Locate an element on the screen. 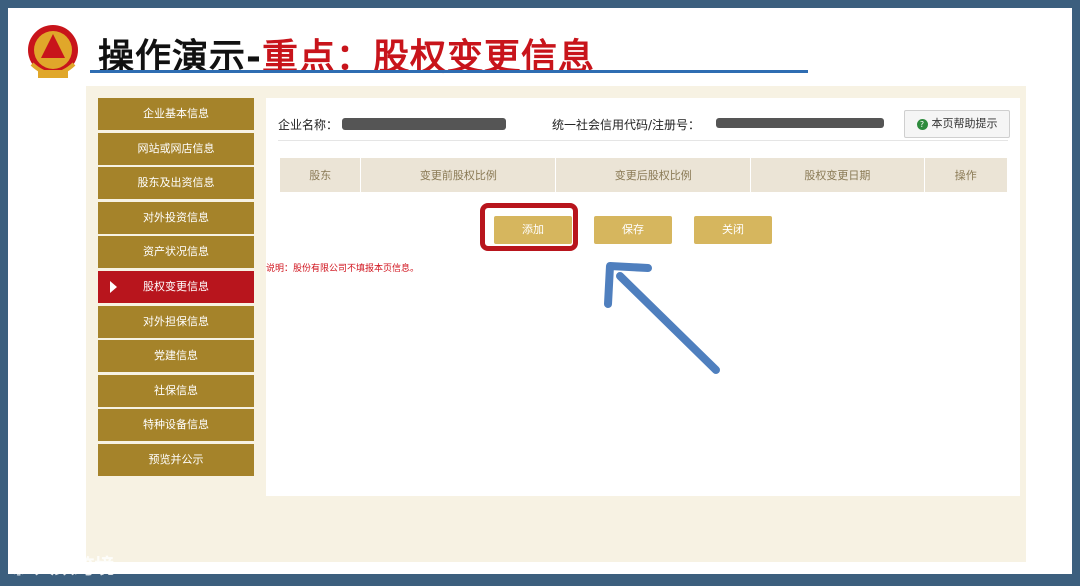 Image resolution: width=1080 pixels, height=586 pixels. sidebar-item-label: 对外担保信息 is located at coordinates (176, 321).